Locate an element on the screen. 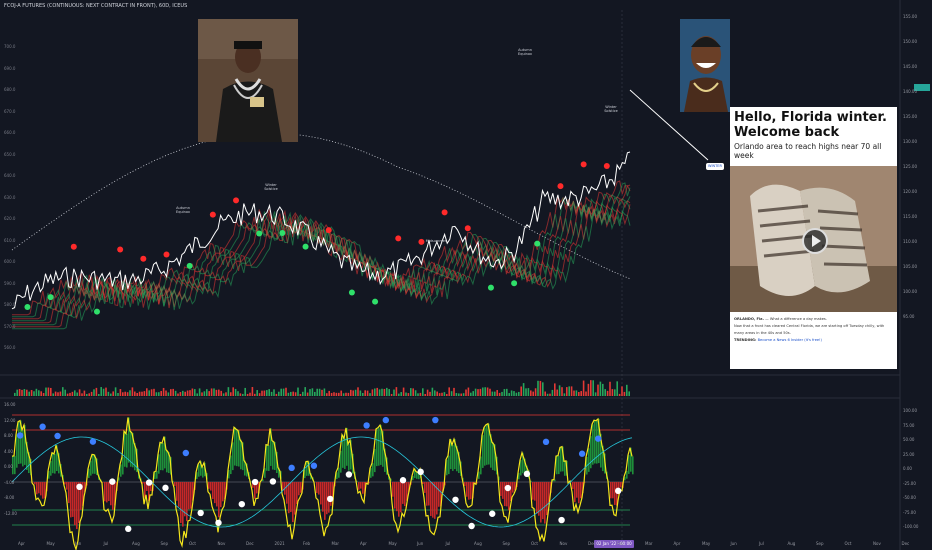  play-icon is located at coordinates (815, 241).